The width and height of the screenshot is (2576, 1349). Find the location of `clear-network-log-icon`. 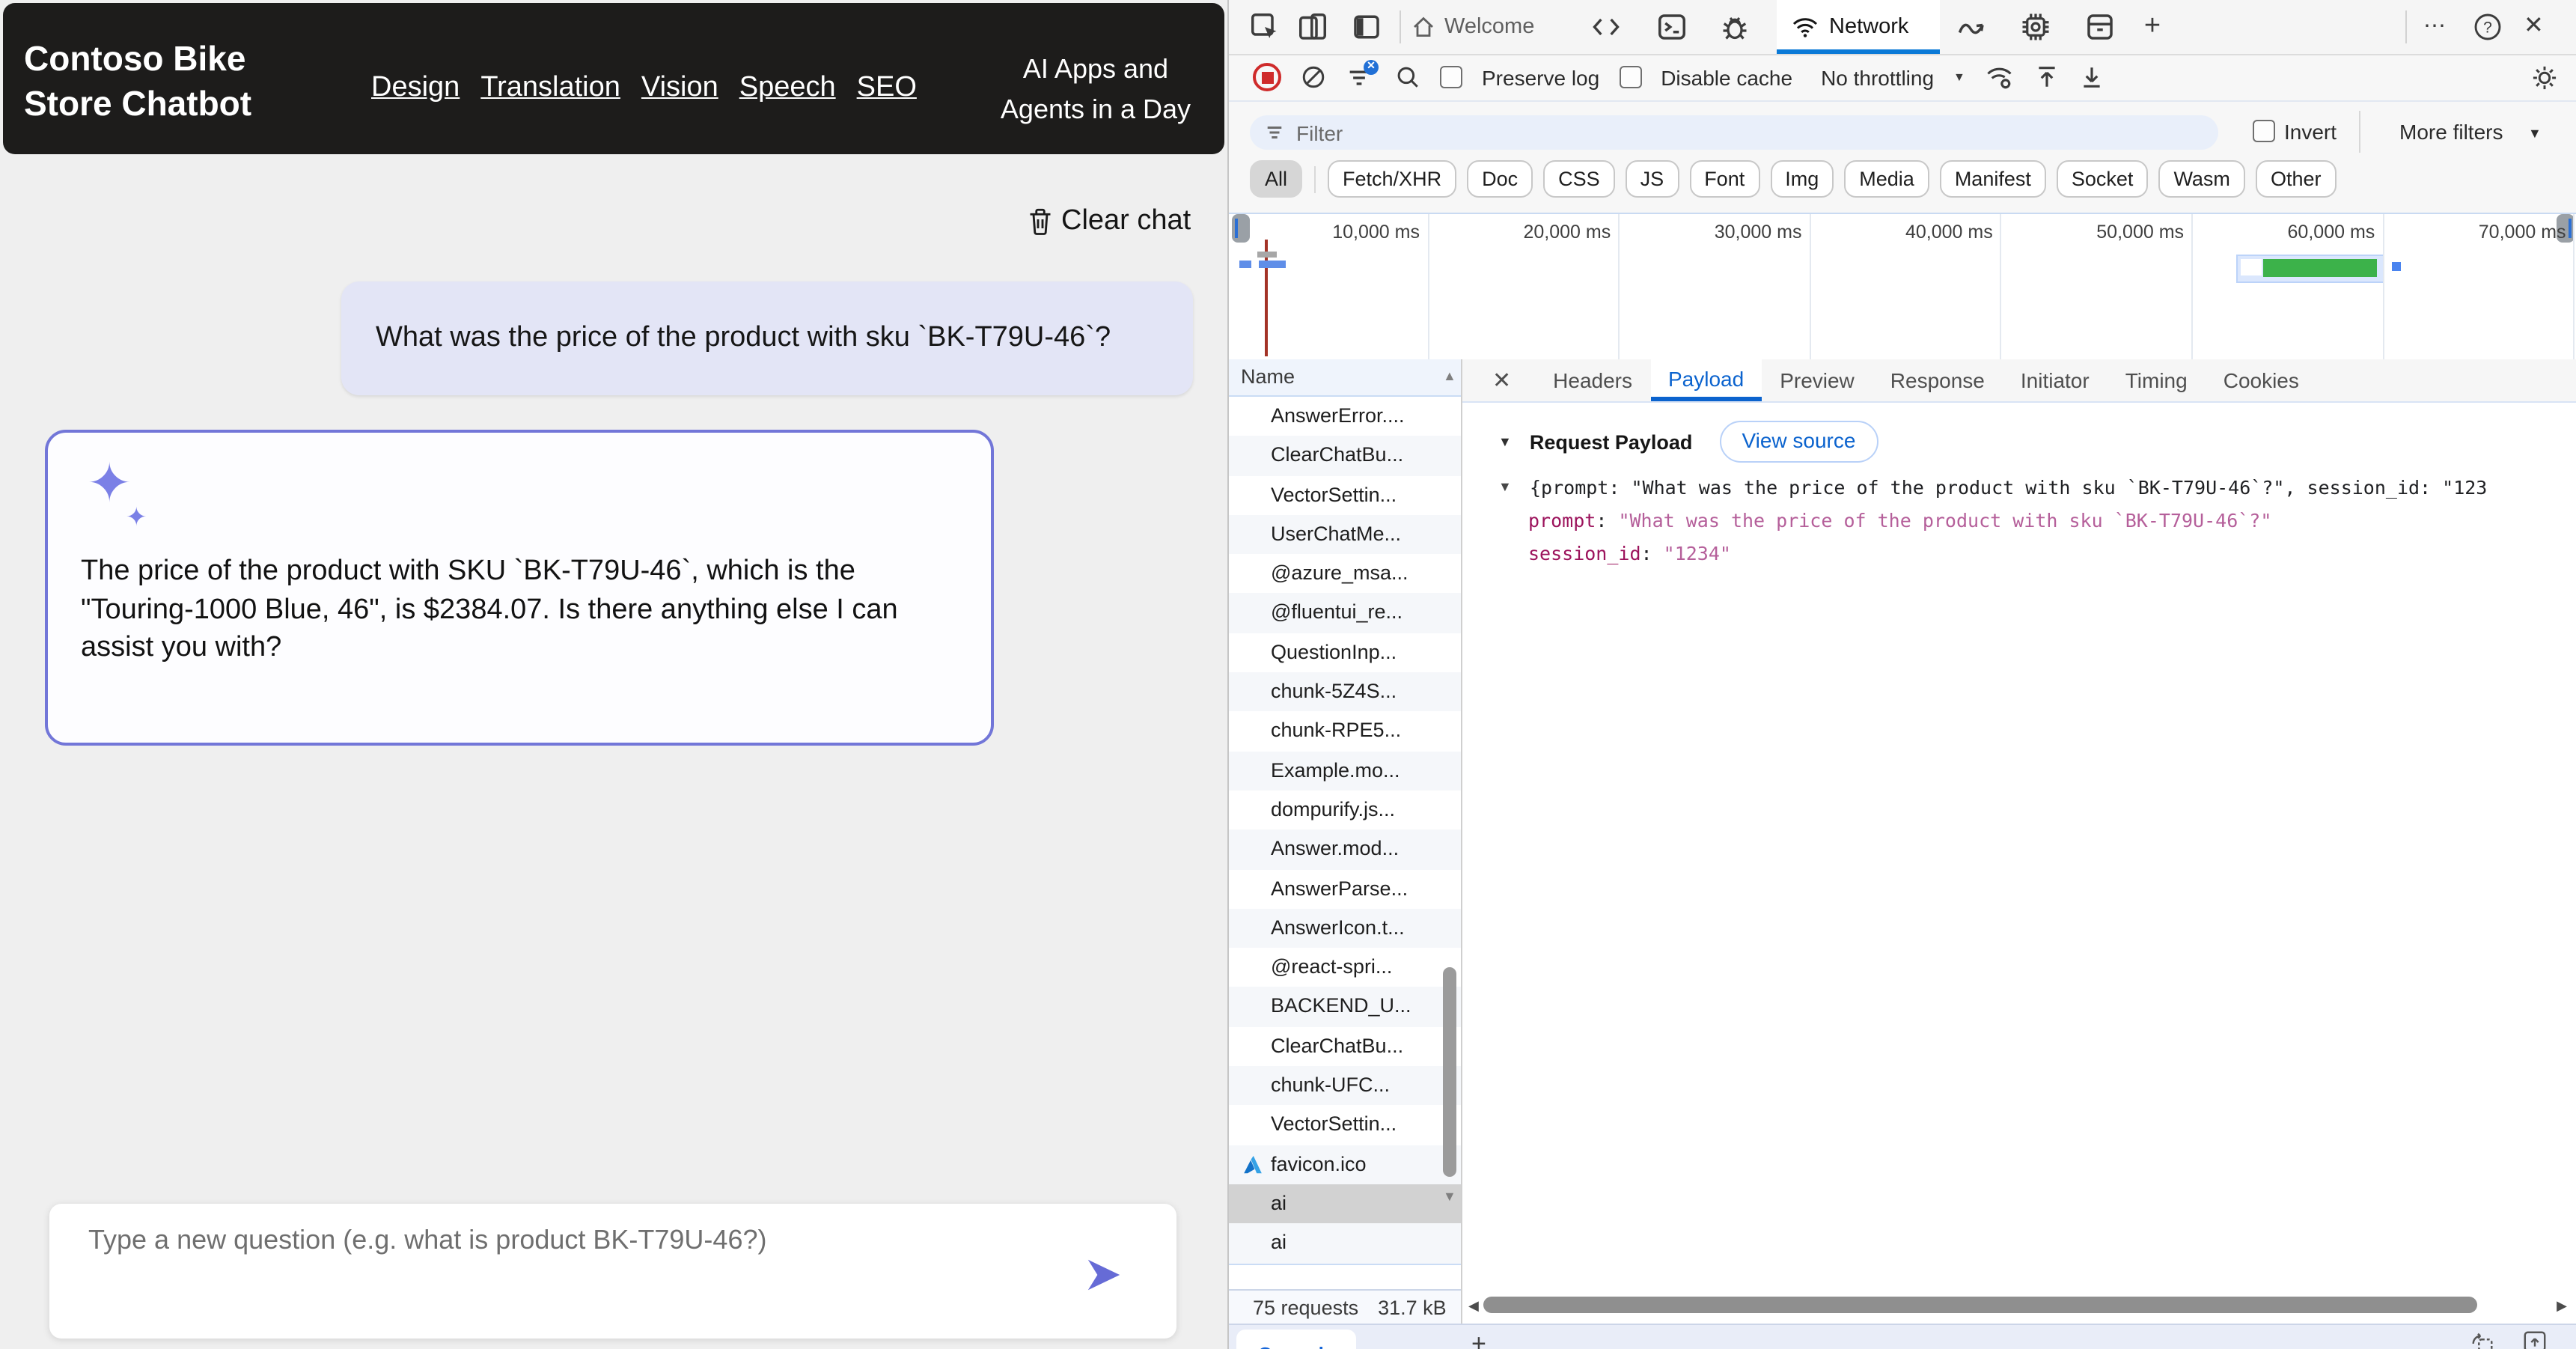

clear-network-log-icon is located at coordinates (1313, 77).